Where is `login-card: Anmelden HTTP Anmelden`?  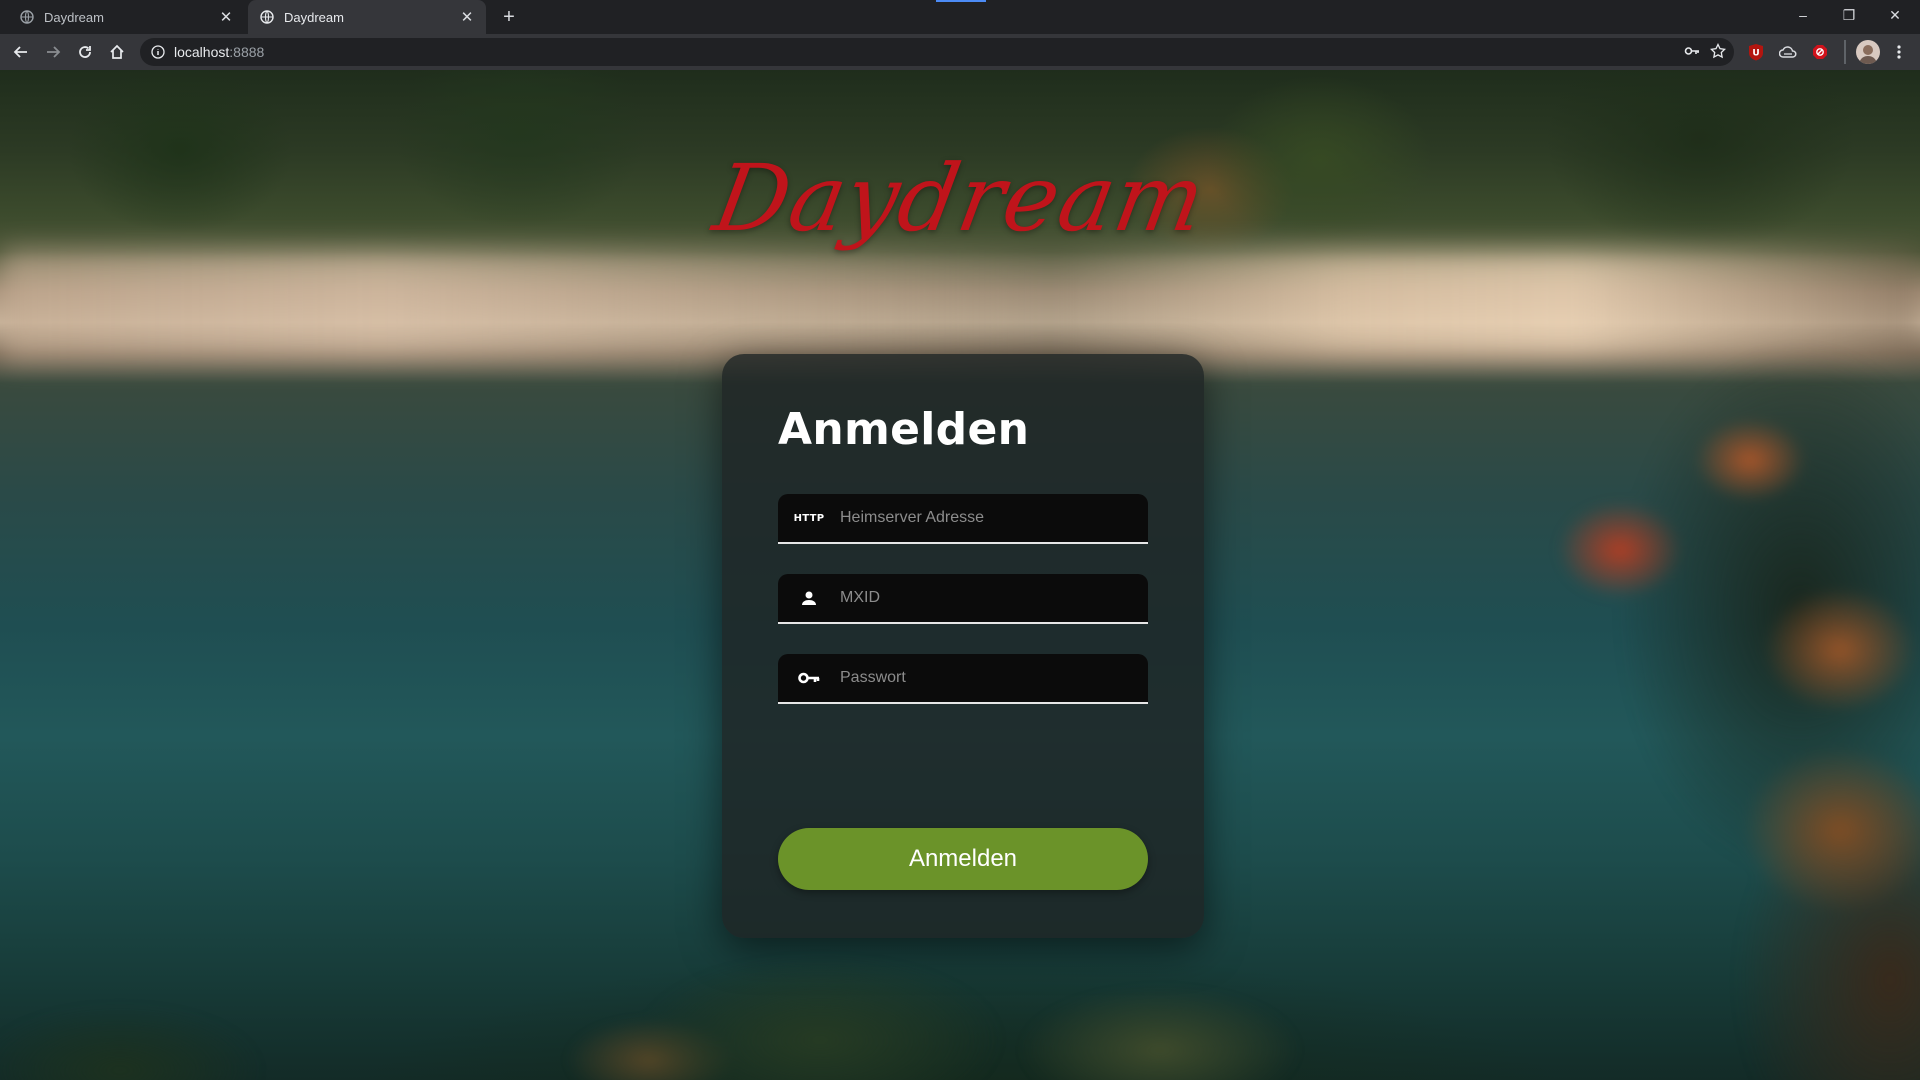
login-card: Anmelden HTTP Anmelden is located at coordinates (963, 646).